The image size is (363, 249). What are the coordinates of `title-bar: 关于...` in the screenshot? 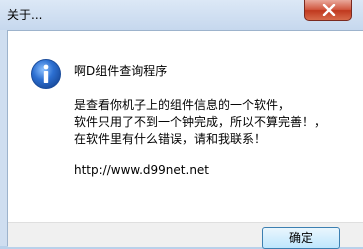 It's located at (181, 15).